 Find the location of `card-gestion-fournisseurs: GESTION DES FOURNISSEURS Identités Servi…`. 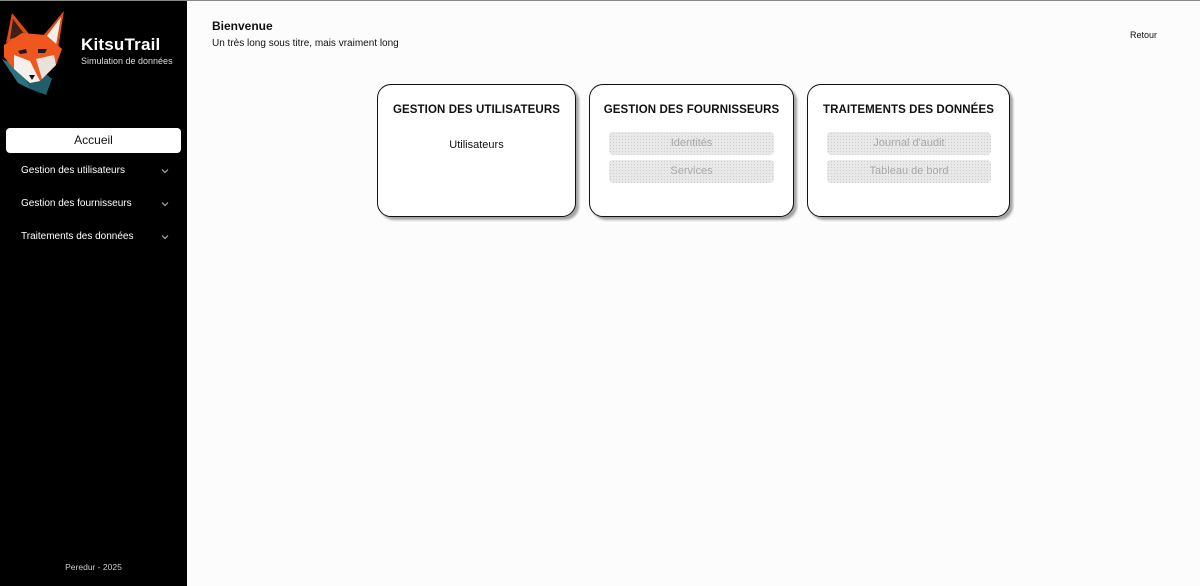

card-gestion-fournisseurs: GESTION DES FOURNISSEURS Identités Servi… is located at coordinates (691, 150).